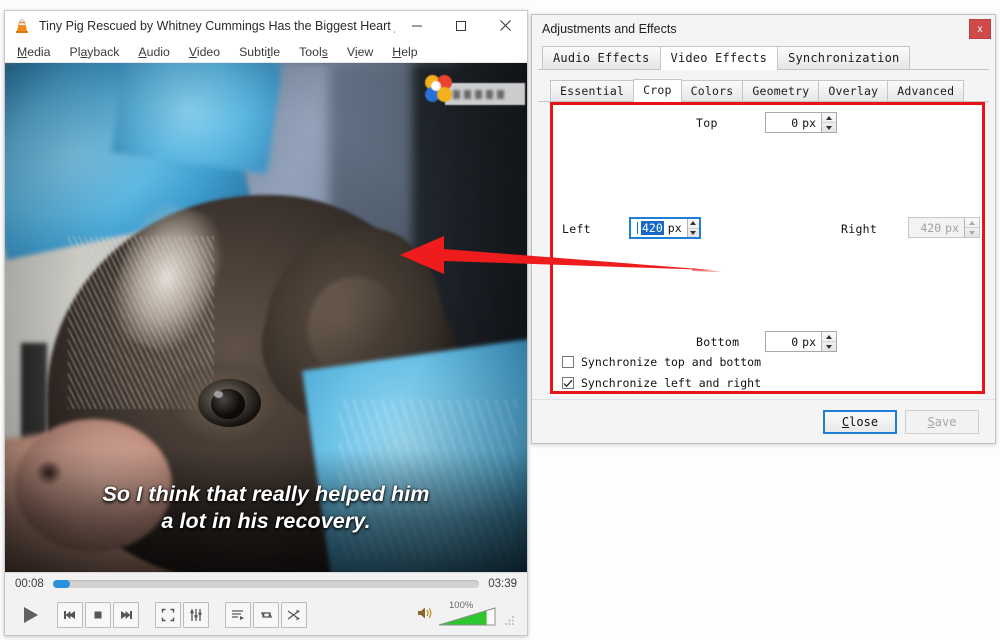  I want to click on crop-bottom-label: Bottom, so click(718, 342).